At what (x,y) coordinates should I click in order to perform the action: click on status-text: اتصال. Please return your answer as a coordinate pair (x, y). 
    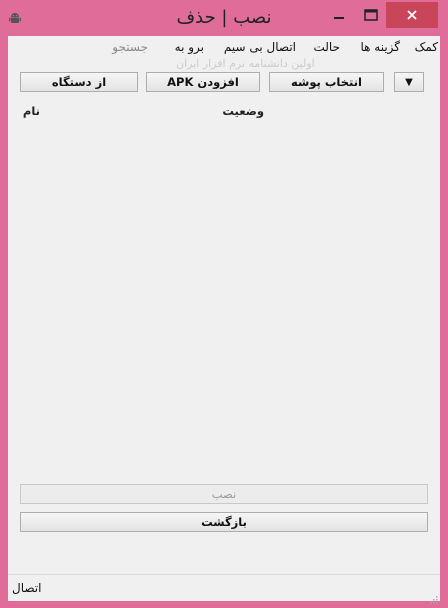
    Looking at the image, I should click on (27, 588).